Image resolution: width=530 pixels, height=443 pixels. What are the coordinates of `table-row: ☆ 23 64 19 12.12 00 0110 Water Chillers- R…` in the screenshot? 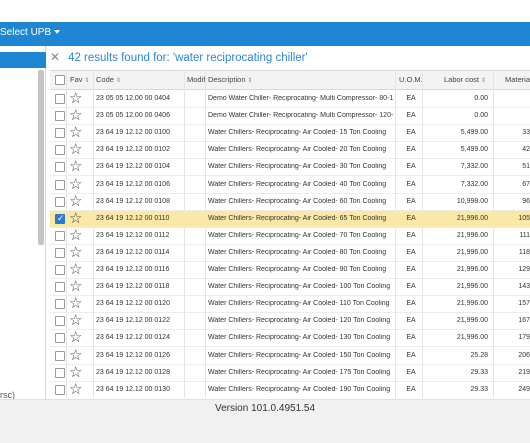 It's located at (290, 219).